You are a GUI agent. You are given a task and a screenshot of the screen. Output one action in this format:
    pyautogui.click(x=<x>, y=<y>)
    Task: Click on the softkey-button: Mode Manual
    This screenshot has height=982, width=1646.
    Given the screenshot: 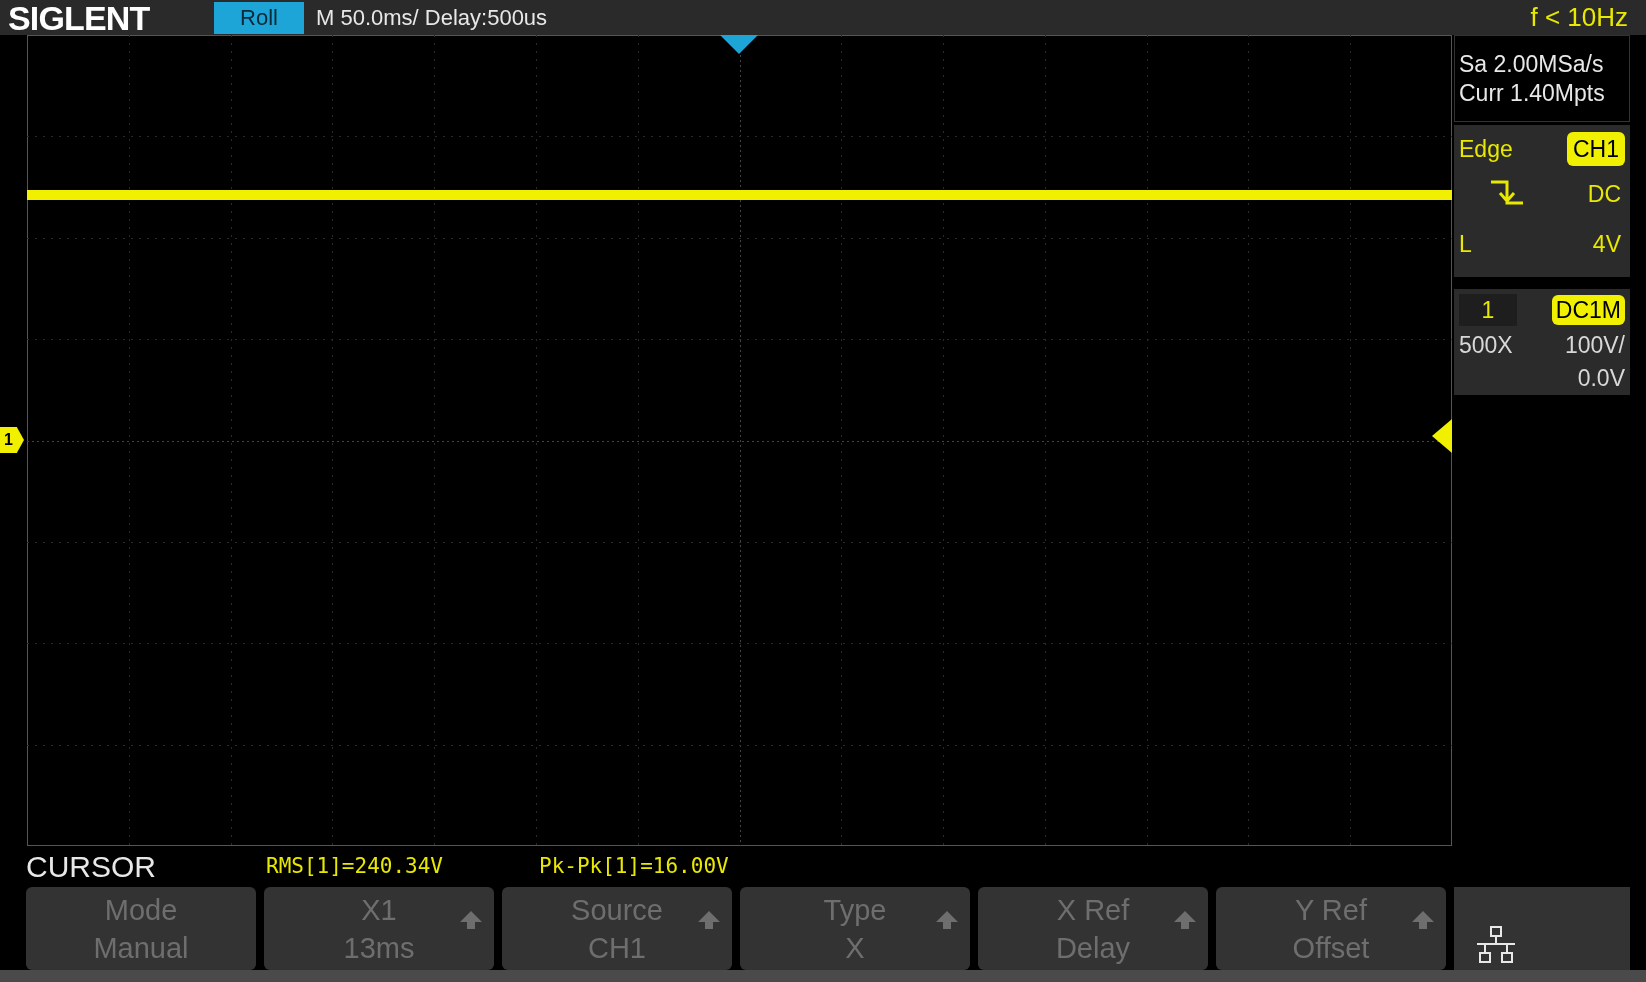 What is the action you would take?
    pyautogui.click(x=141, y=928)
    